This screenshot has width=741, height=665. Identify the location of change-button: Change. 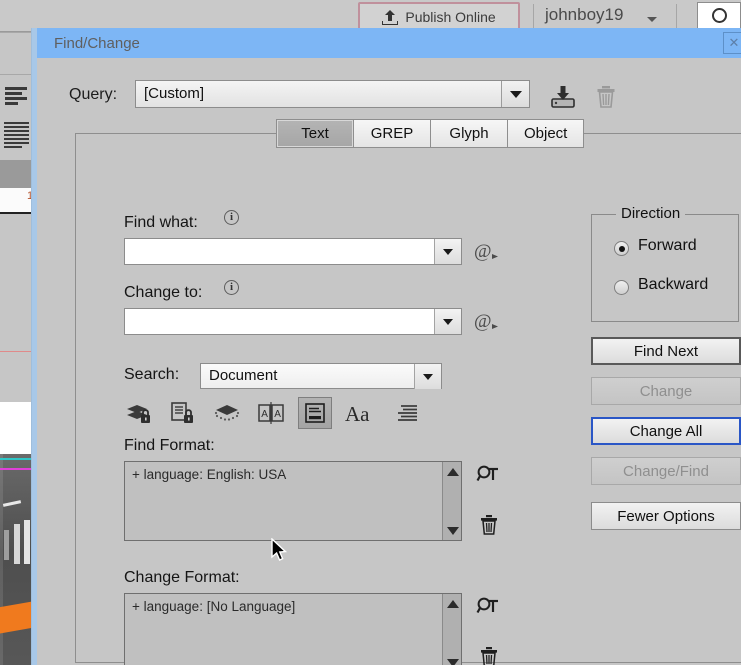
(666, 391).